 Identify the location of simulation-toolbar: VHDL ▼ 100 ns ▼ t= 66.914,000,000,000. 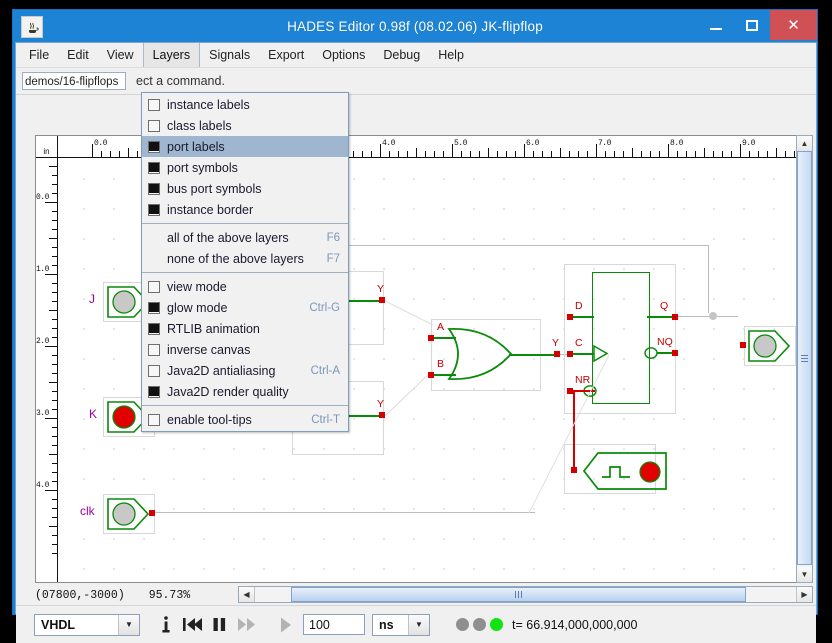
(416, 624).